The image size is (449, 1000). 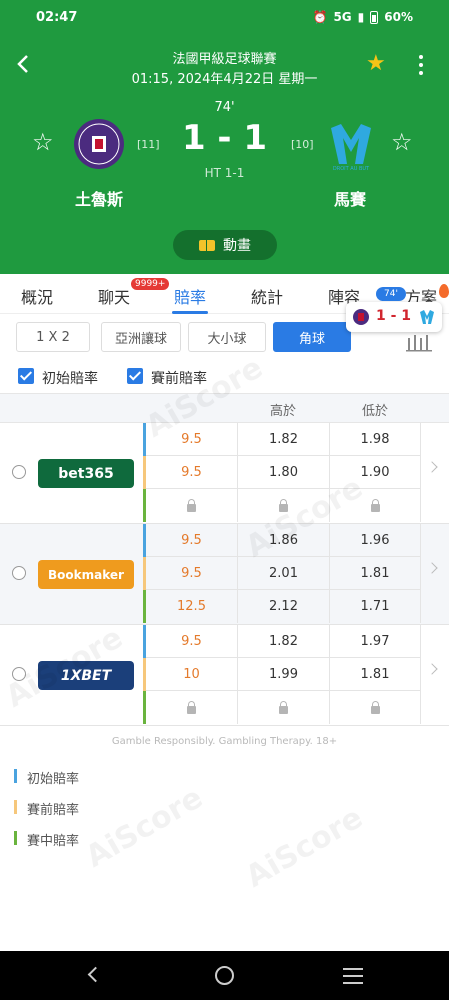 What do you see at coordinates (141, 337) in the screenshot?
I see `market-asian-handicap: 亞洲讓球` at bounding box center [141, 337].